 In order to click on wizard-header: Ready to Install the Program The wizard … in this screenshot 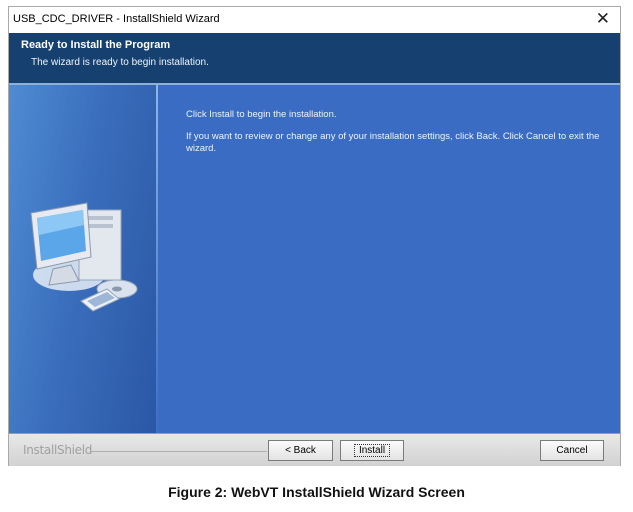, I will do `click(314, 58)`.